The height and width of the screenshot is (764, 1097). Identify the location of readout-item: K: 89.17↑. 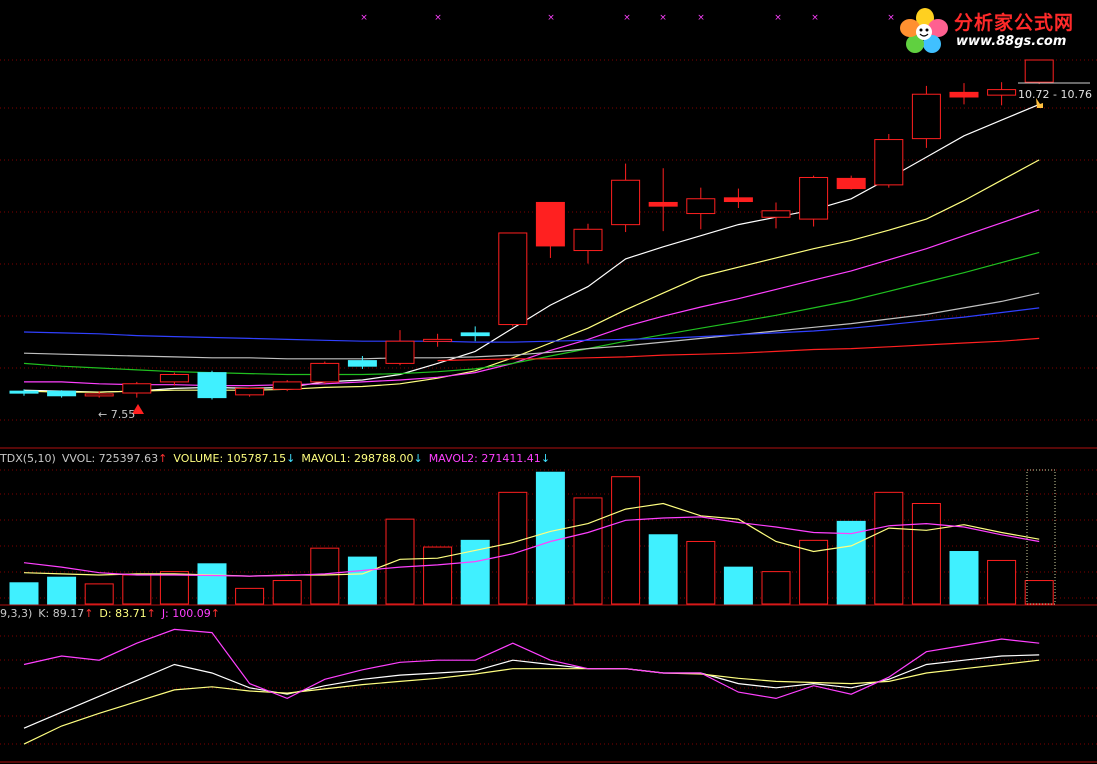
(65, 613).